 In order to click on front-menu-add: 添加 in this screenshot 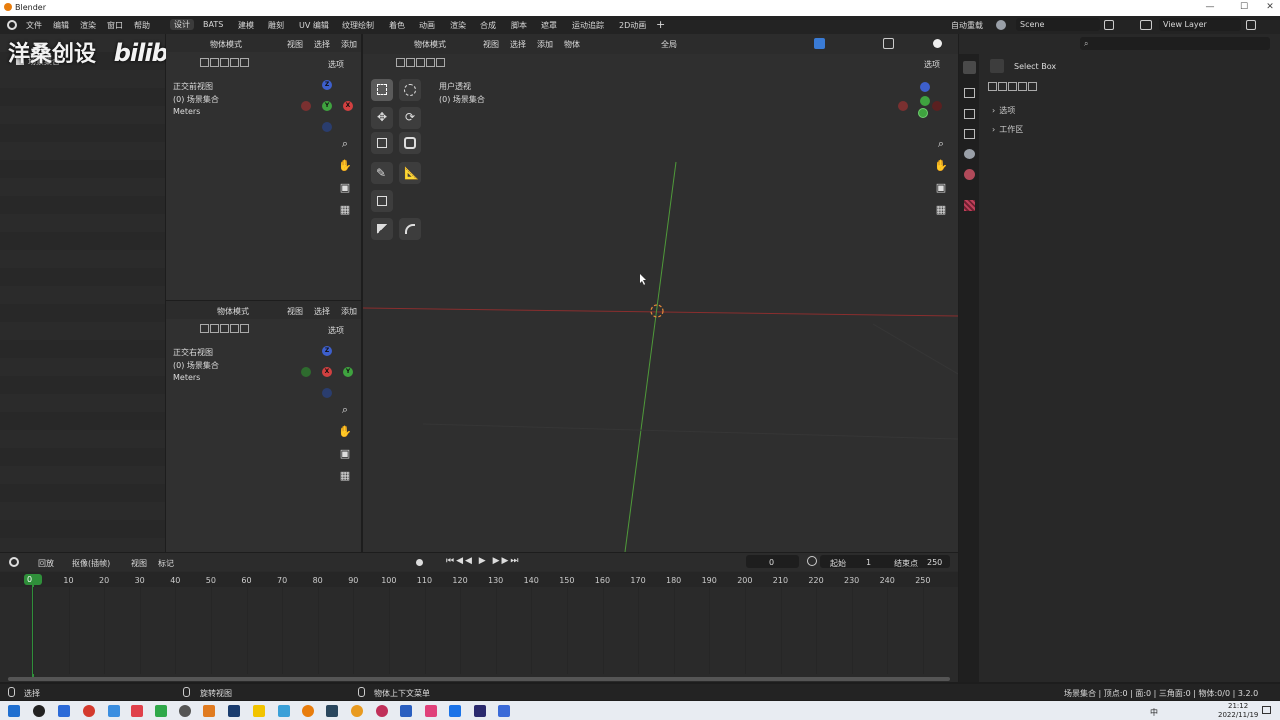, I will do `click(349, 44)`.